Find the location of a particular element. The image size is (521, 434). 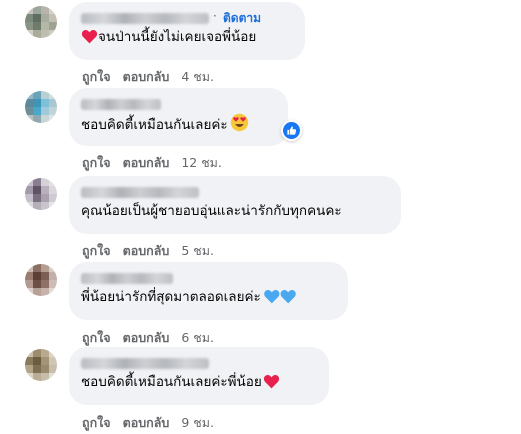

comment-actions: ถูกใจ ตอบกลับ 9 ชม. is located at coordinates (148, 423).